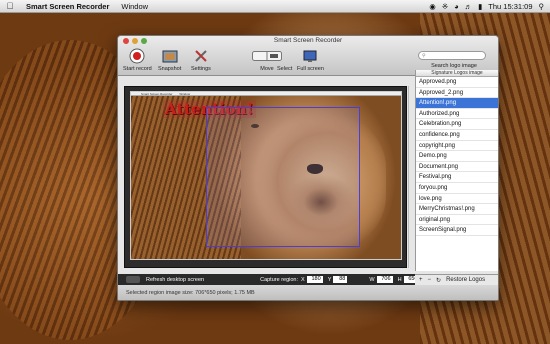  I want to click on h-label: H, so click(399, 279).